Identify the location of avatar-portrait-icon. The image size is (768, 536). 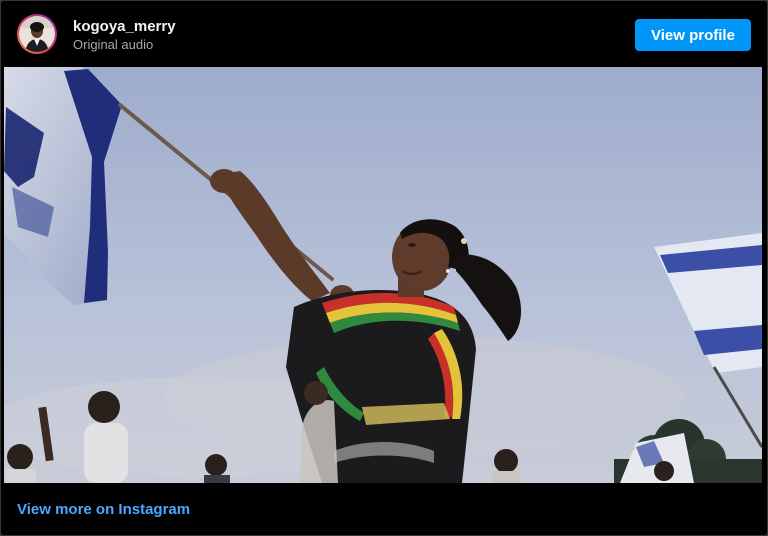
(37, 34).